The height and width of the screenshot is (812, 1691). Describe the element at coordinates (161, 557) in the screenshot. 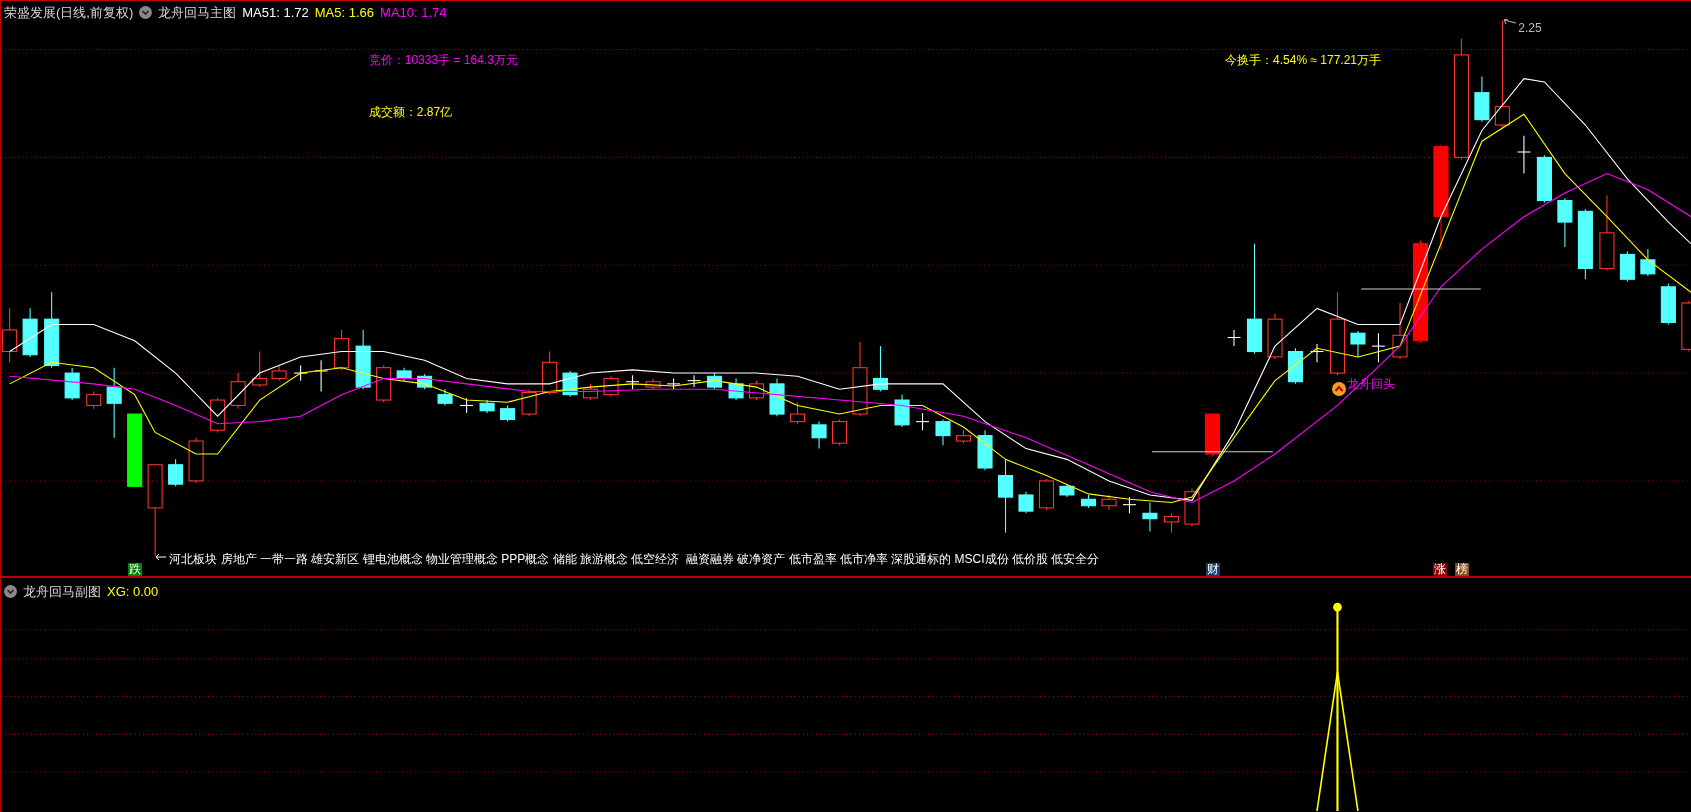

I see `pointer-arrow-icon` at that location.